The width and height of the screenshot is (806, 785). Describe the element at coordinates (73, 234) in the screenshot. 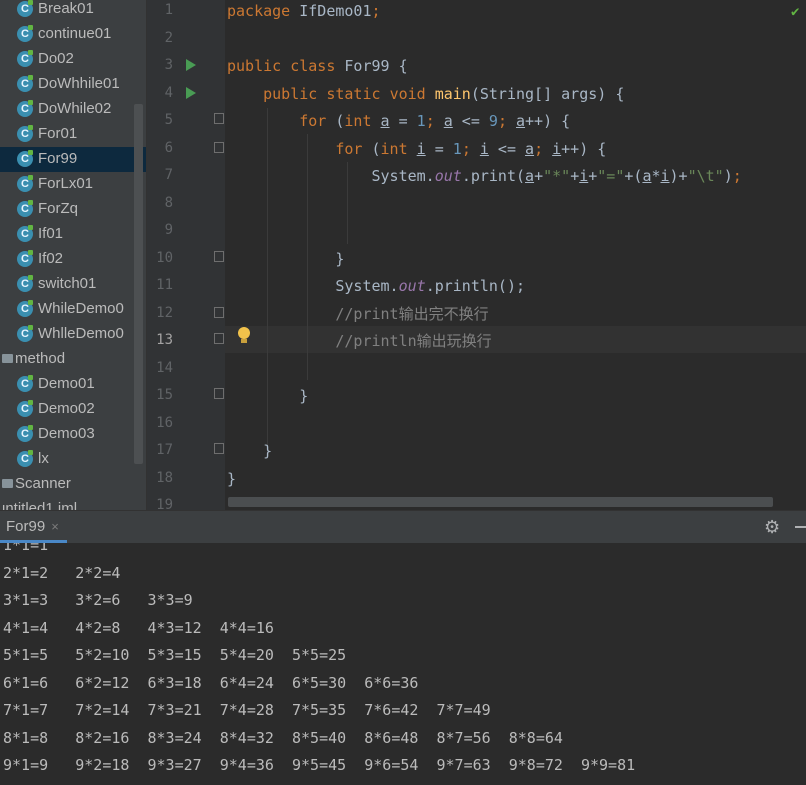

I see `tree-item: C If01` at that location.